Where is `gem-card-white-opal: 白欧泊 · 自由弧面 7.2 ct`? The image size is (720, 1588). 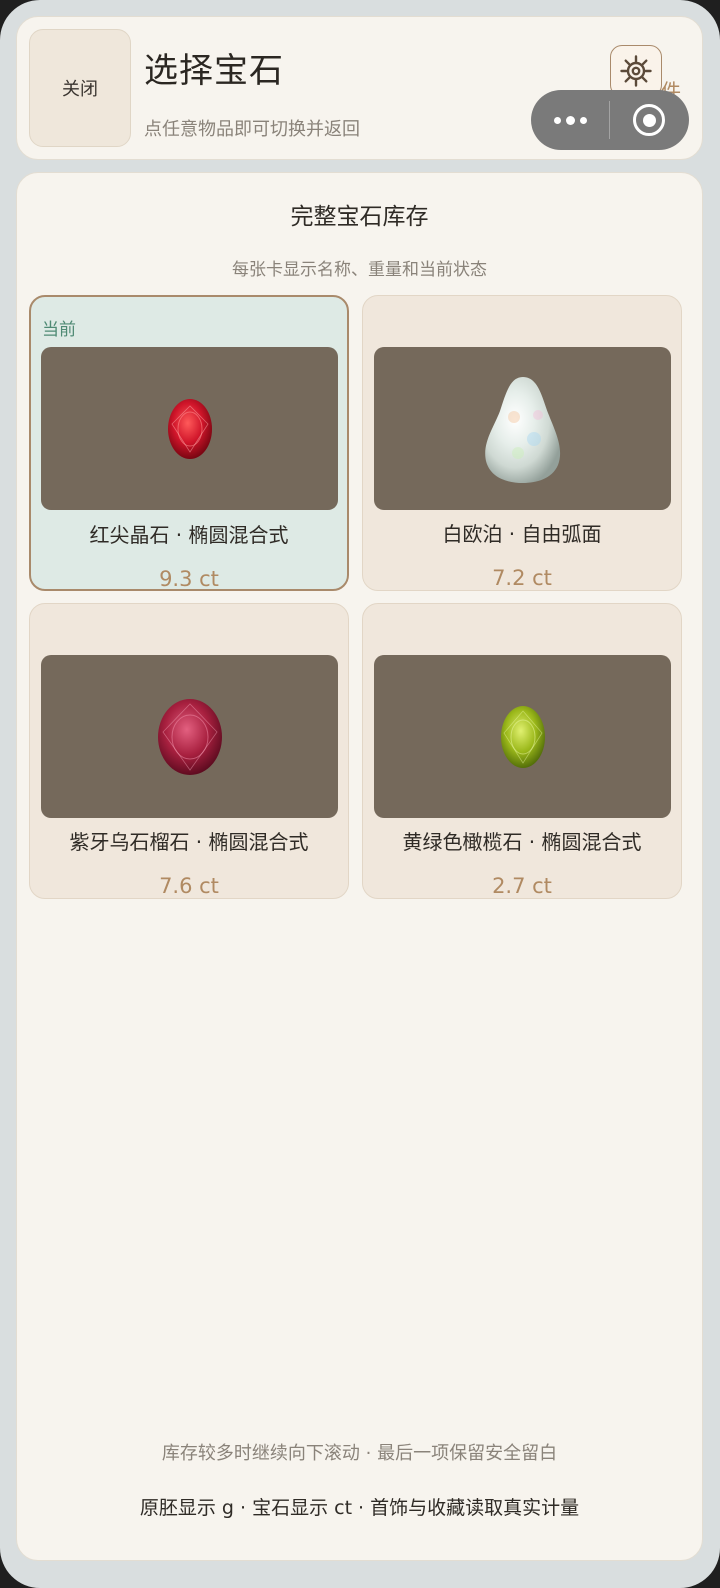 gem-card-white-opal: 白欧泊 · 自由弧面 7.2 ct is located at coordinates (522, 443).